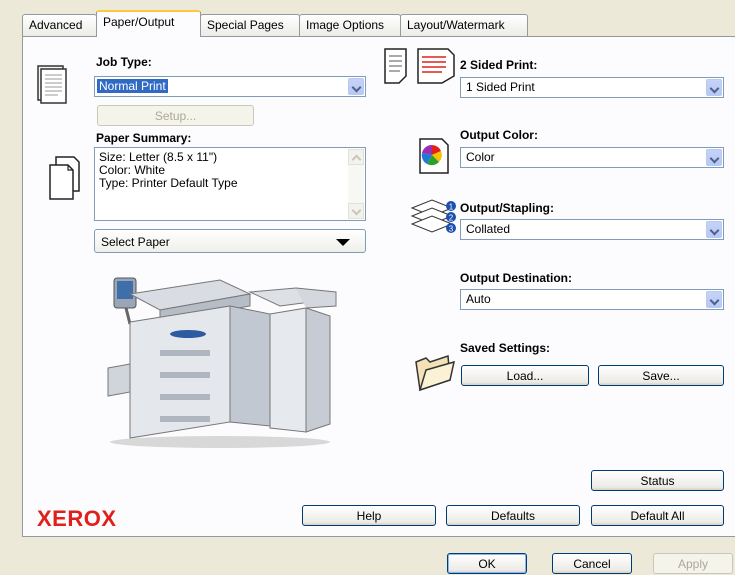 The height and width of the screenshot is (575, 735). What do you see at coordinates (693, 563) in the screenshot?
I see `apply-button: Apply` at bounding box center [693, 563].